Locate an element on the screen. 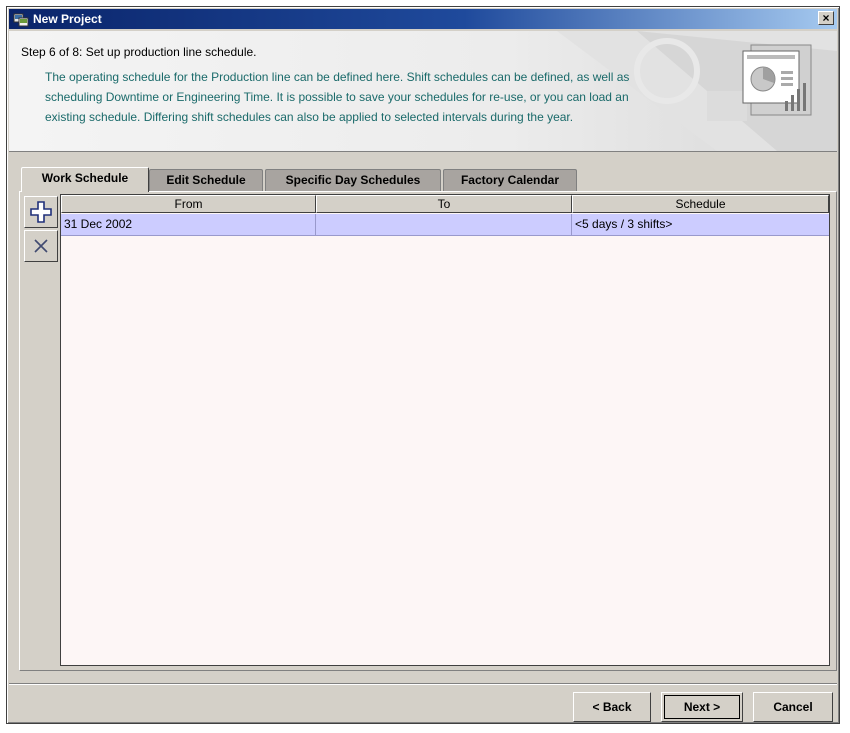 This screenshot has width=850, height=733. schedule-chart-icon is located at coordinates (777, 80).